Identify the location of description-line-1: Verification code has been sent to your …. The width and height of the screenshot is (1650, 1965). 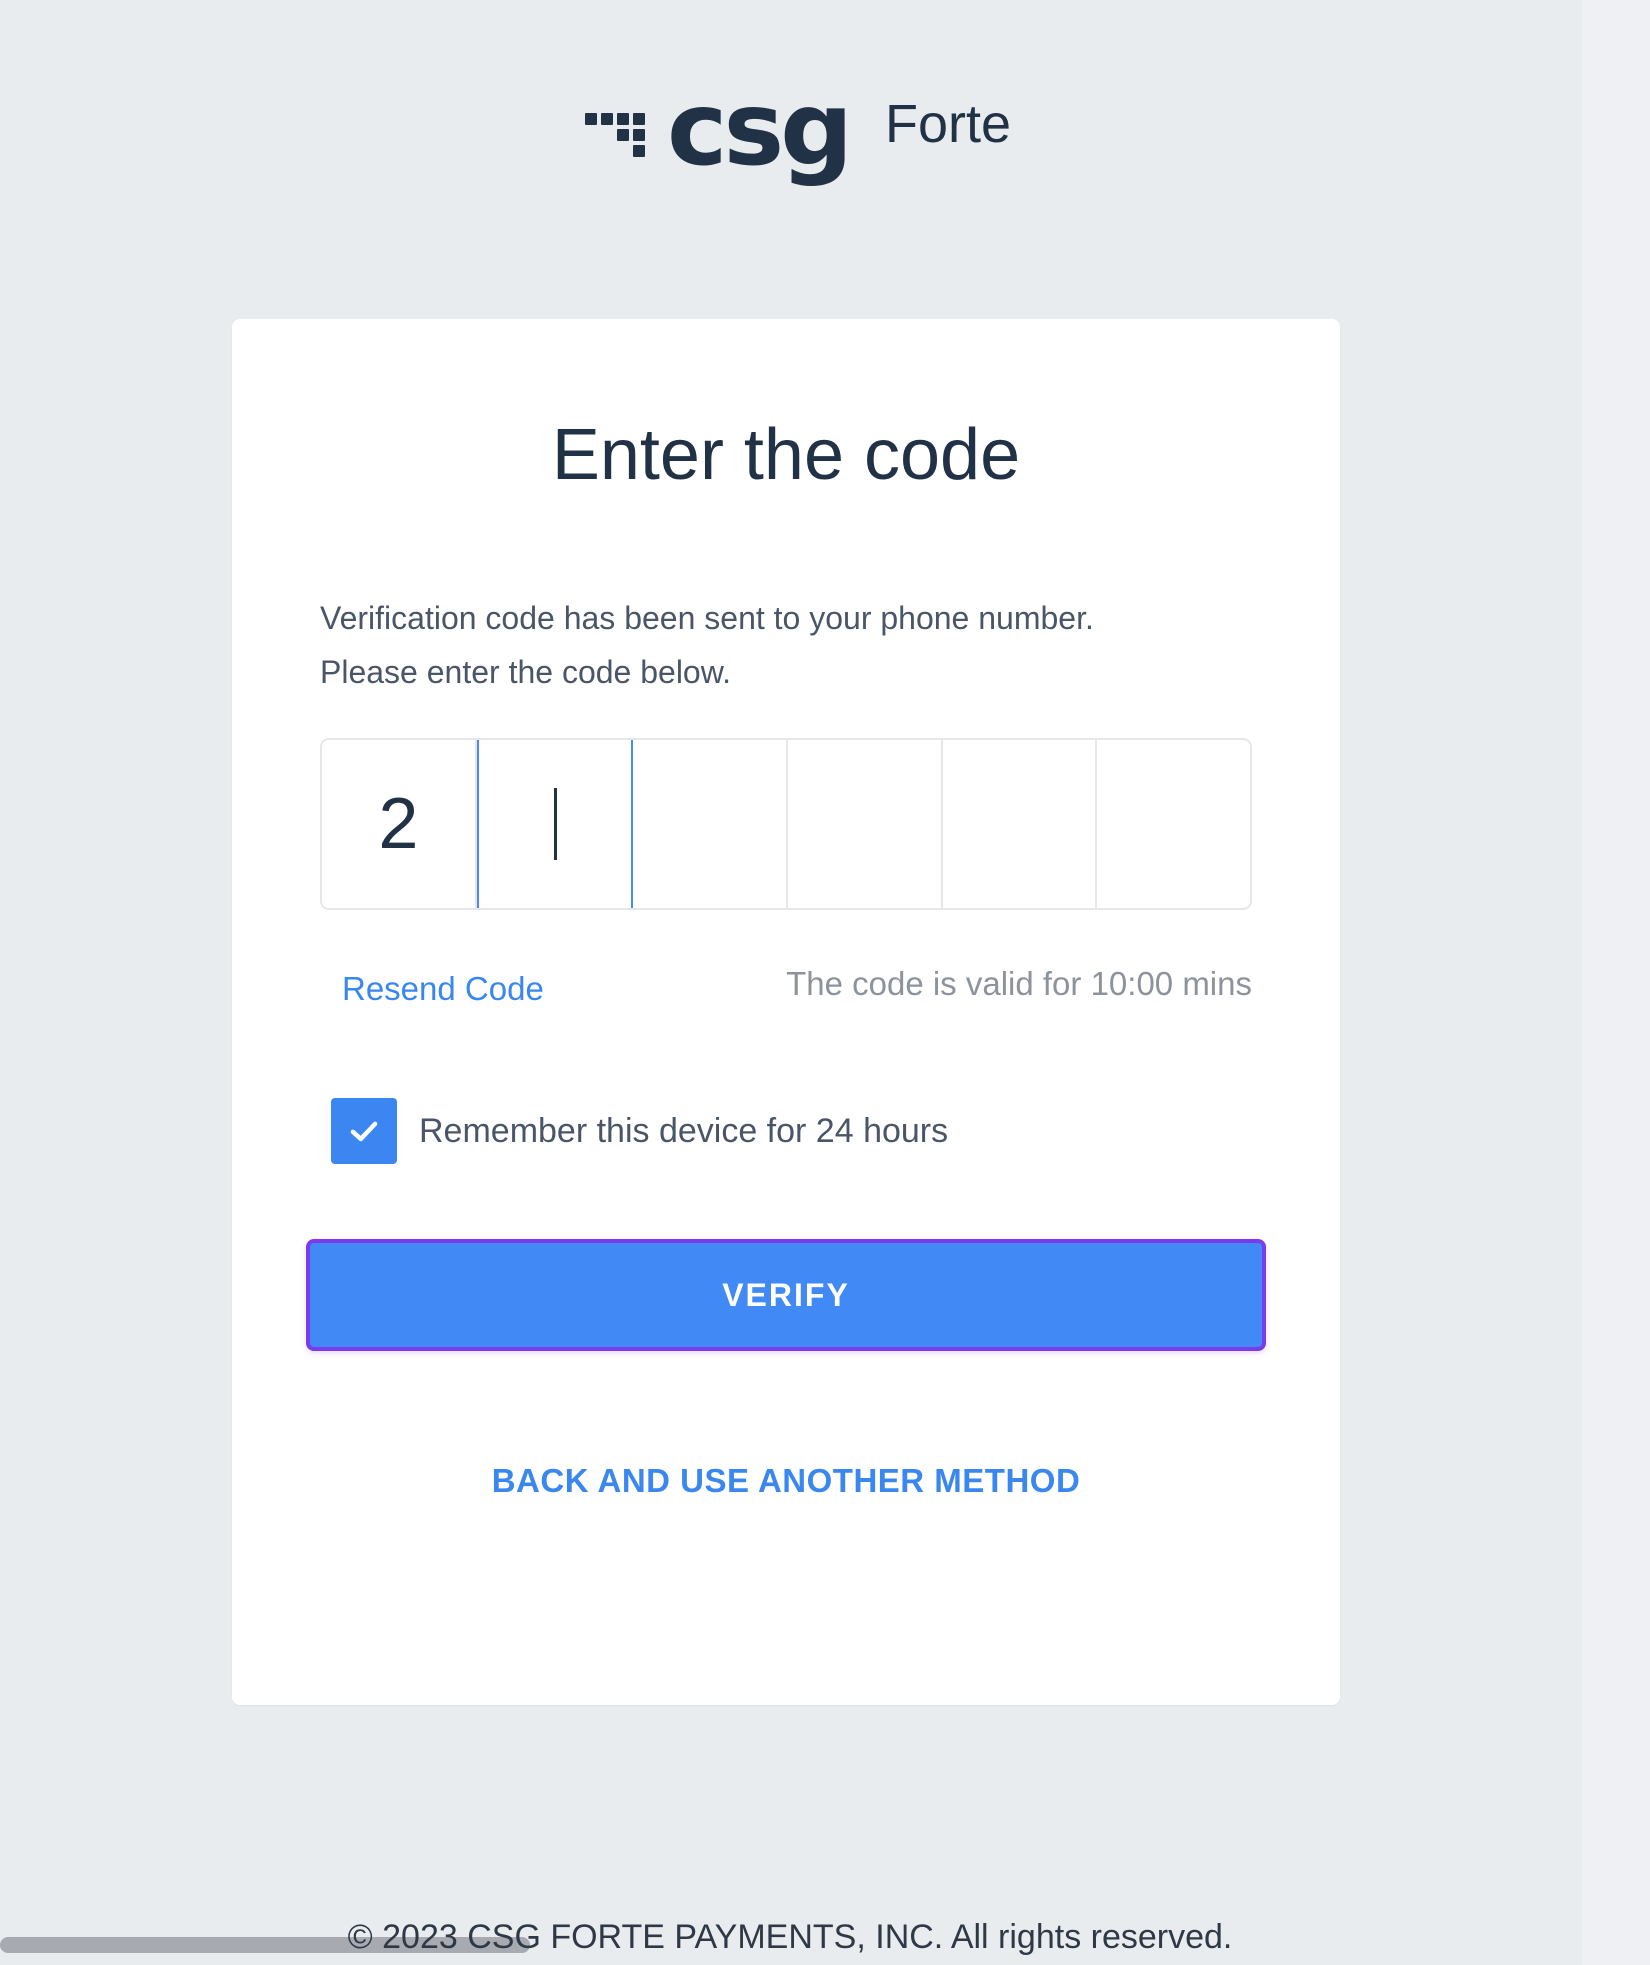
(707, 618).